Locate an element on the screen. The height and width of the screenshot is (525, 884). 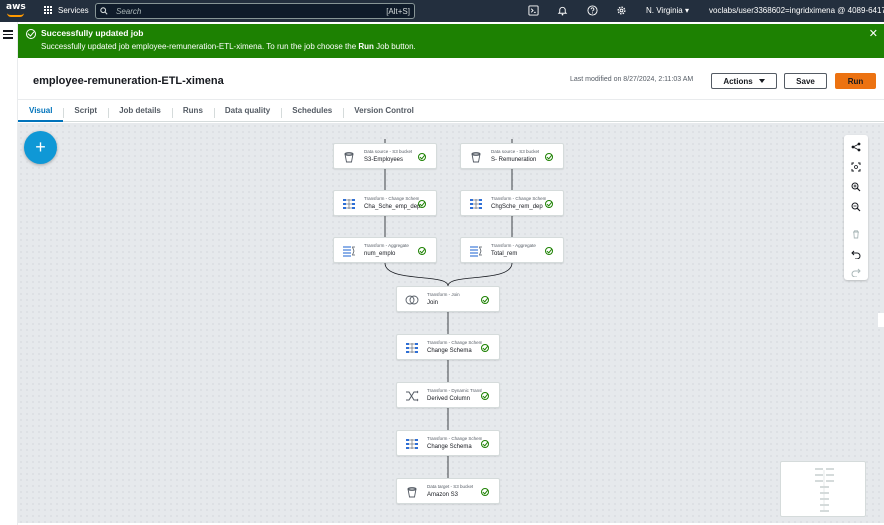
search-input: Search [Alt+S] is located at coordinates (255, 11).